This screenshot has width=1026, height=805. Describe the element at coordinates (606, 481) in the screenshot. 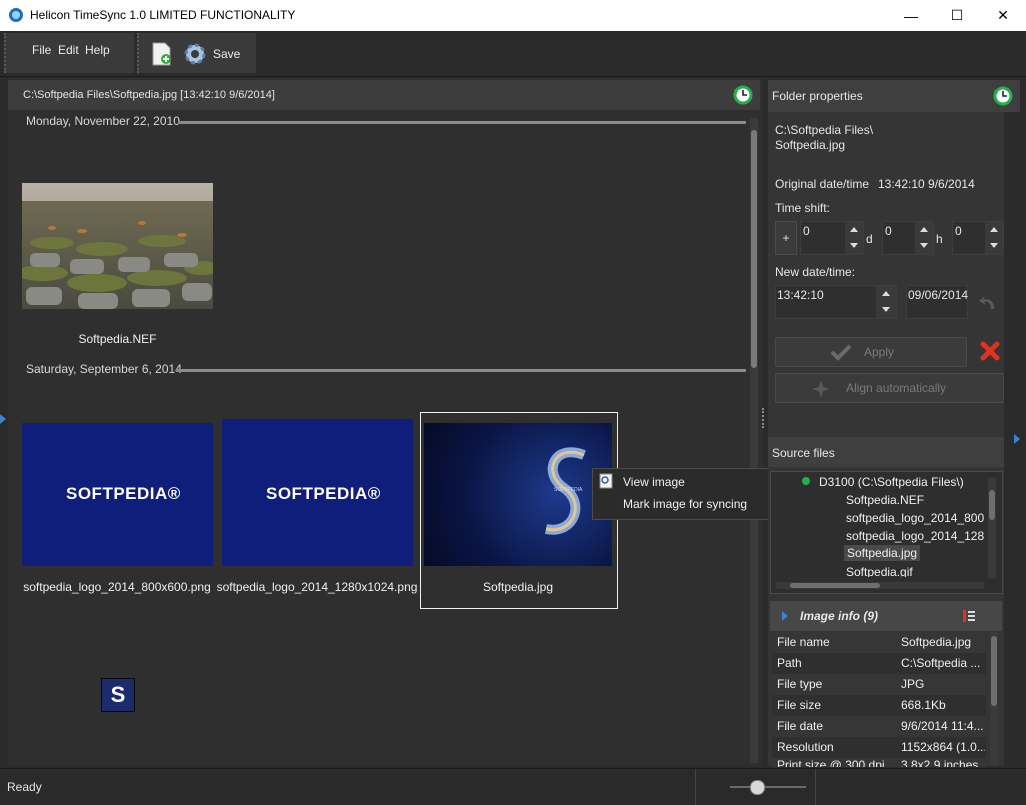

I see `view-image-icon` at that location.